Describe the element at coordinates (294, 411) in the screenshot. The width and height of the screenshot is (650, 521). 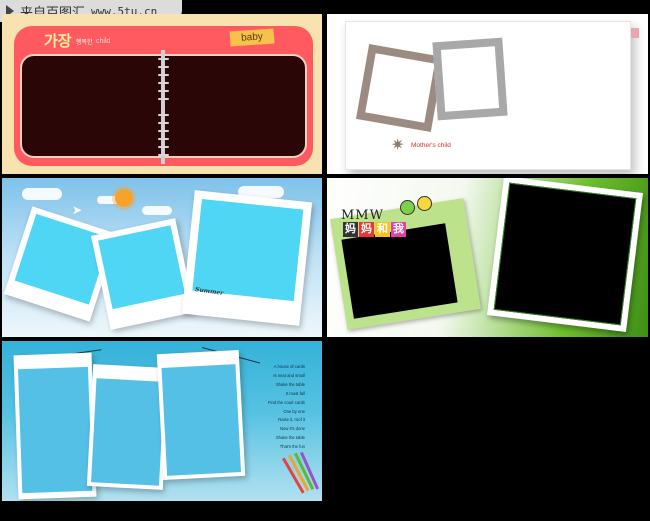
I see `poem-line: One by one` at that location.